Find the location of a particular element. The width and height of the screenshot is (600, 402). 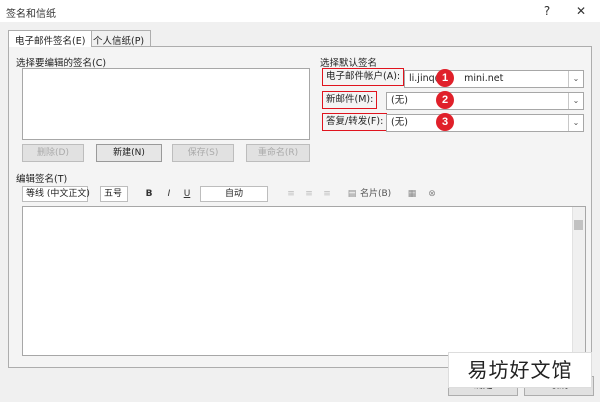

underline-button: U is located at coordinates (187, 194).